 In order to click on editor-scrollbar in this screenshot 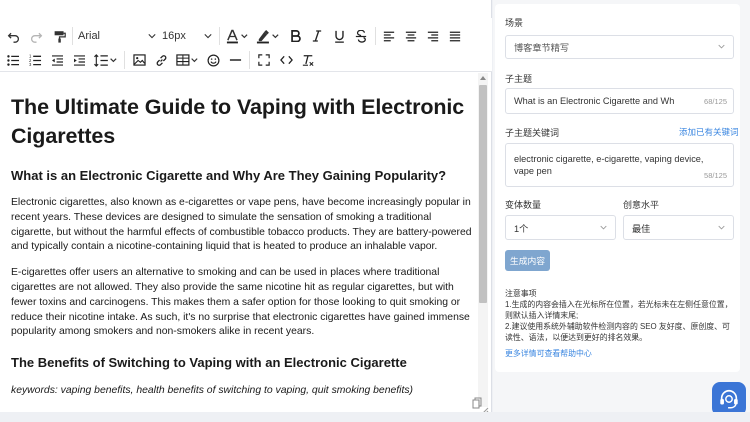, I will do `click(483, 240)`.